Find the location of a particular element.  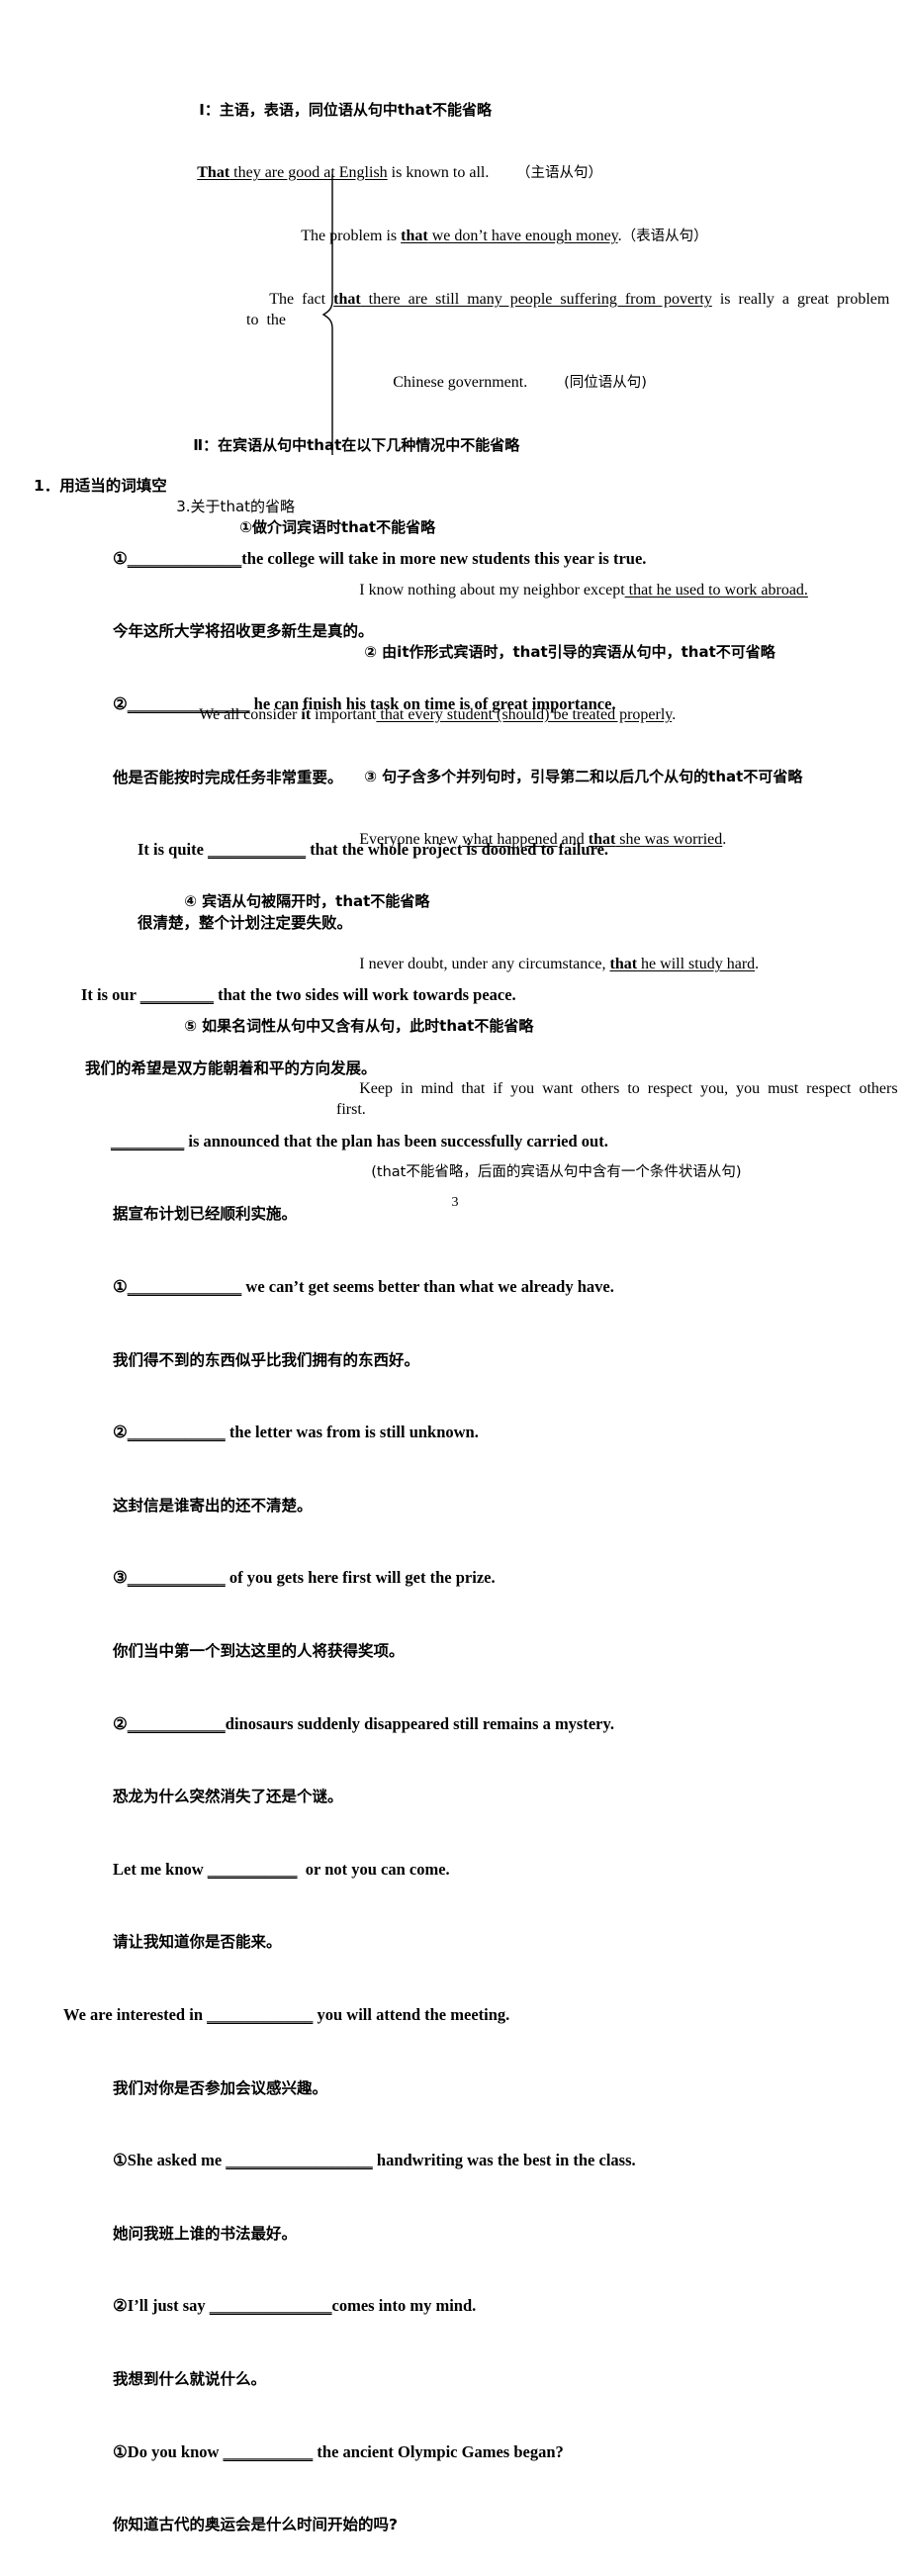

note-annotation: （主语从句） is located at coordinates (545, 173).